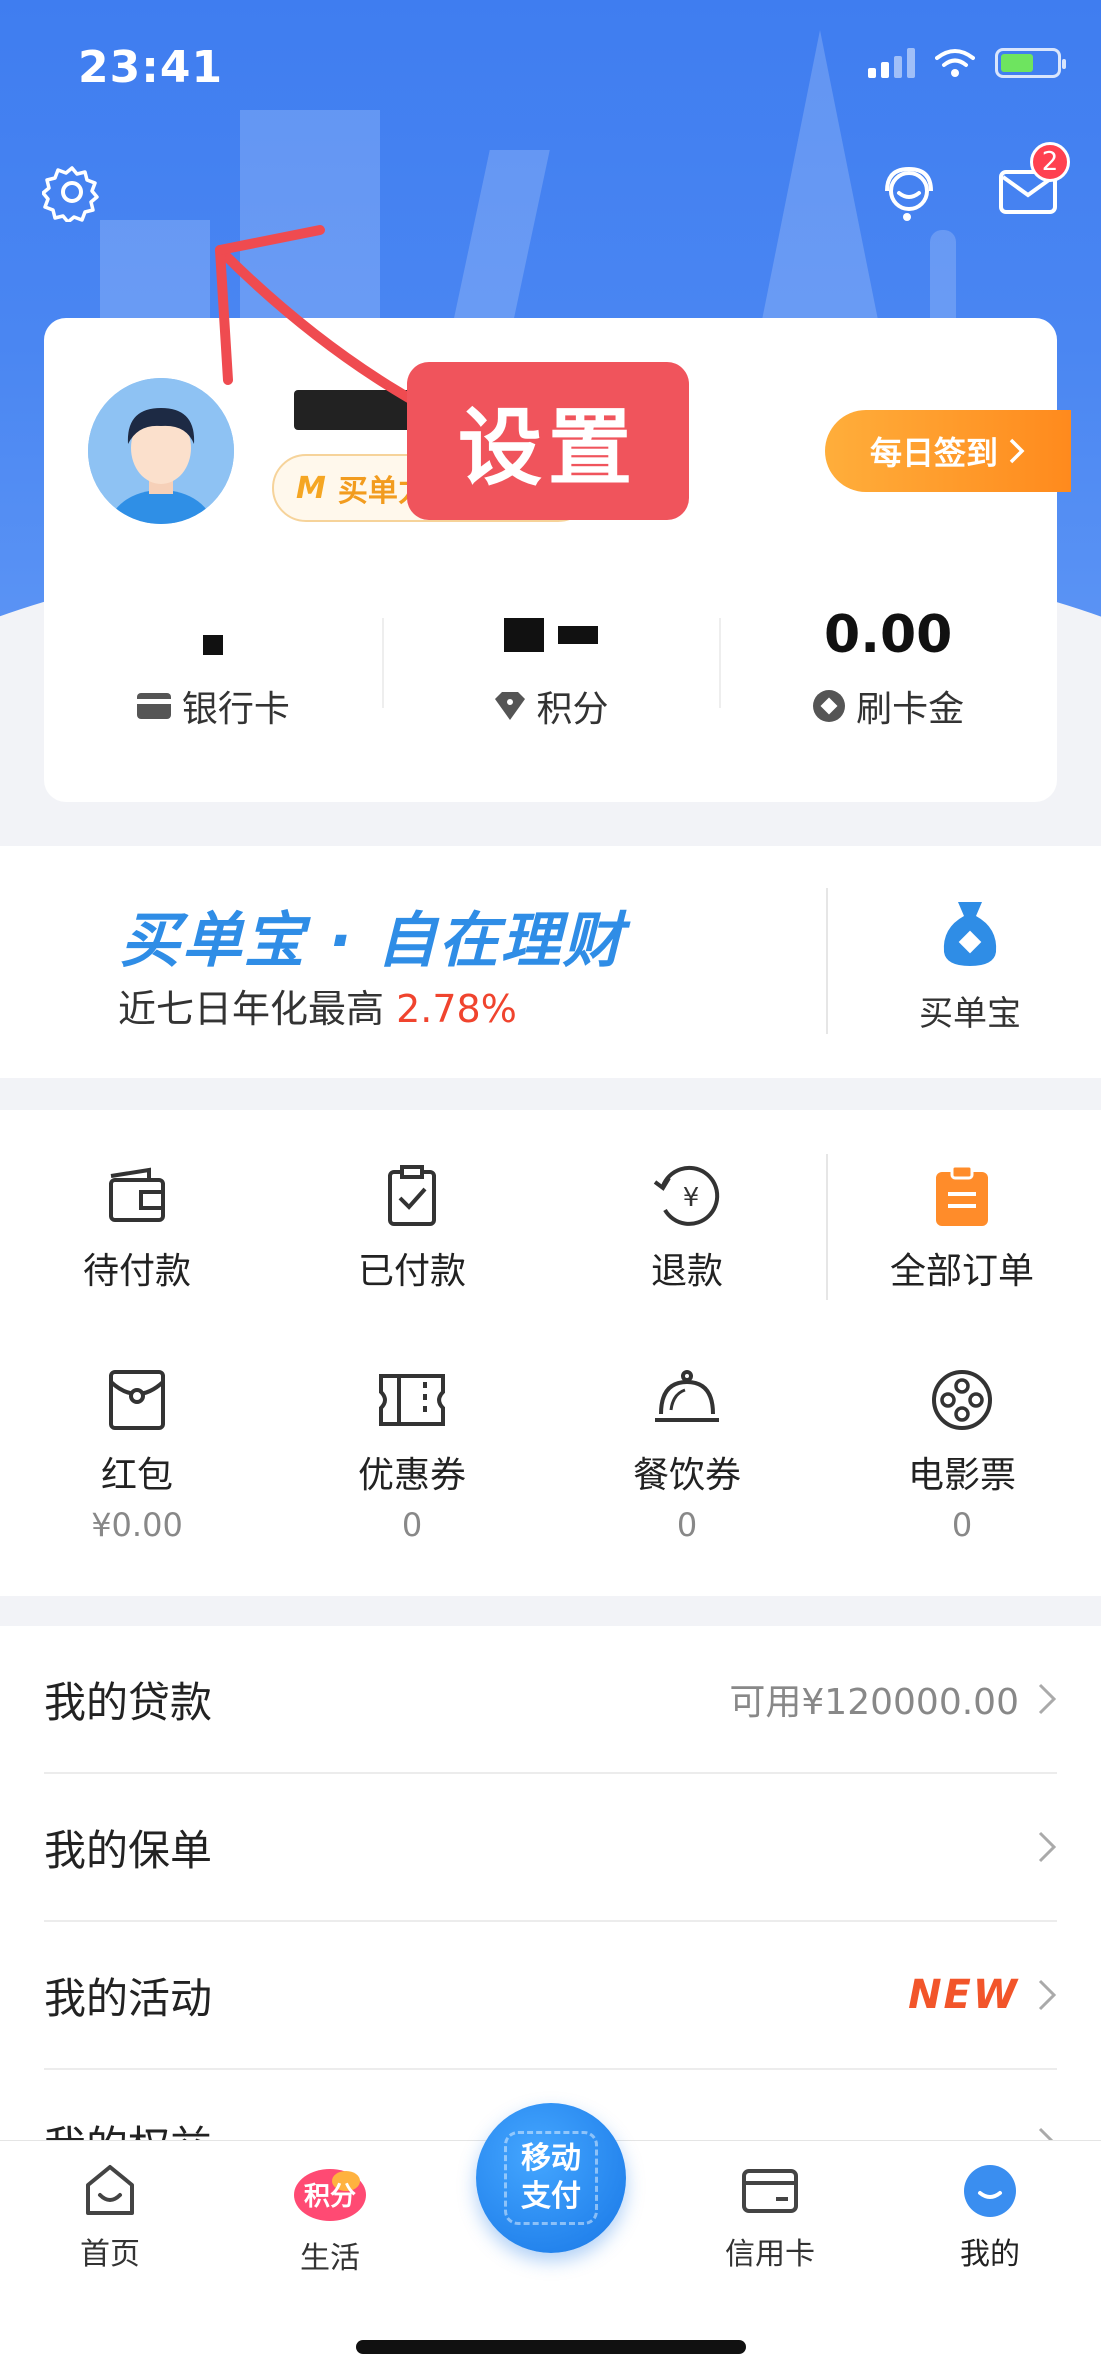 The image size is (1101, 2354). What do you see at coordinates (137, 1229) in the screenshot?
I see `order-pending-payment: 待付款` at bounding box center [137, 1229].